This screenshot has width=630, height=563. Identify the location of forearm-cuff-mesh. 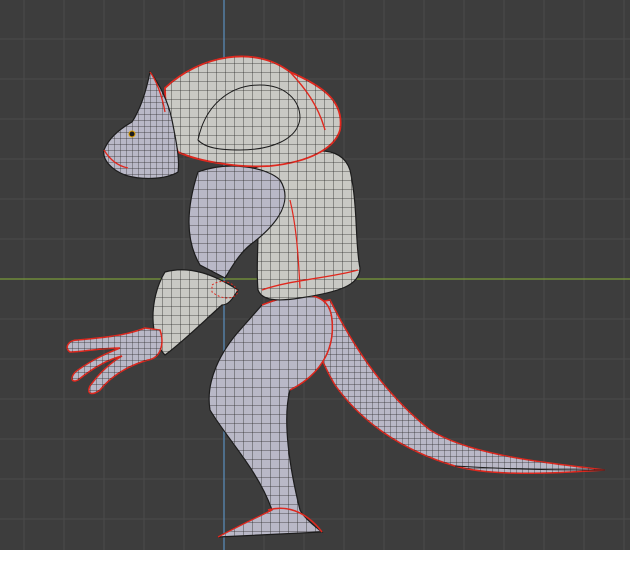
(195, 312).